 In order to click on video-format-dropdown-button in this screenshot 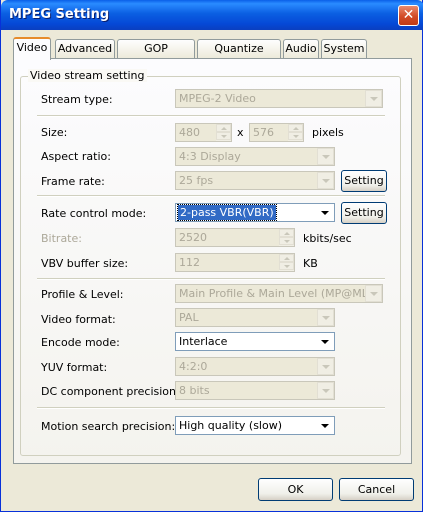, I will do `click(325, 317)`.